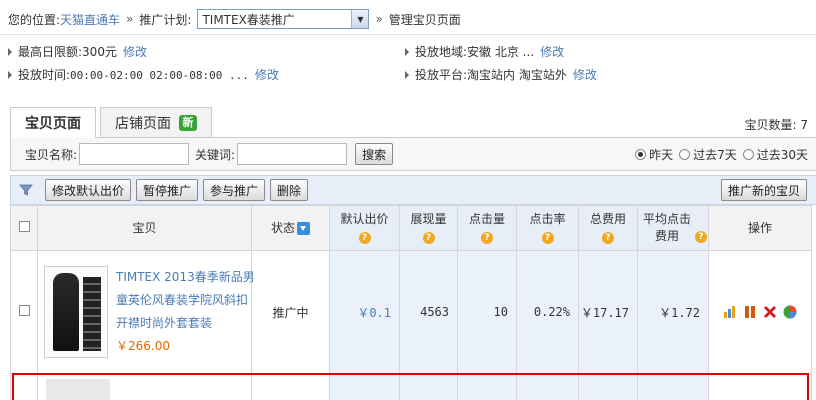  I want to click on col-avg-cpc: 平均点击费用?, so click(673, 228).